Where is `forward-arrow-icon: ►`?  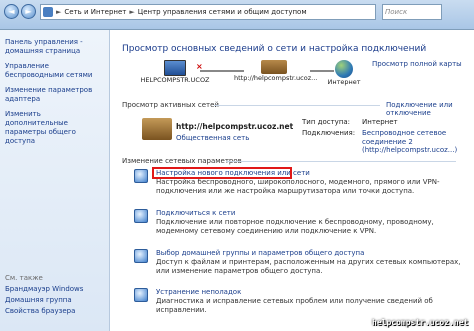
forward-arrow-icon: ► is located at coordinates (28, 11).